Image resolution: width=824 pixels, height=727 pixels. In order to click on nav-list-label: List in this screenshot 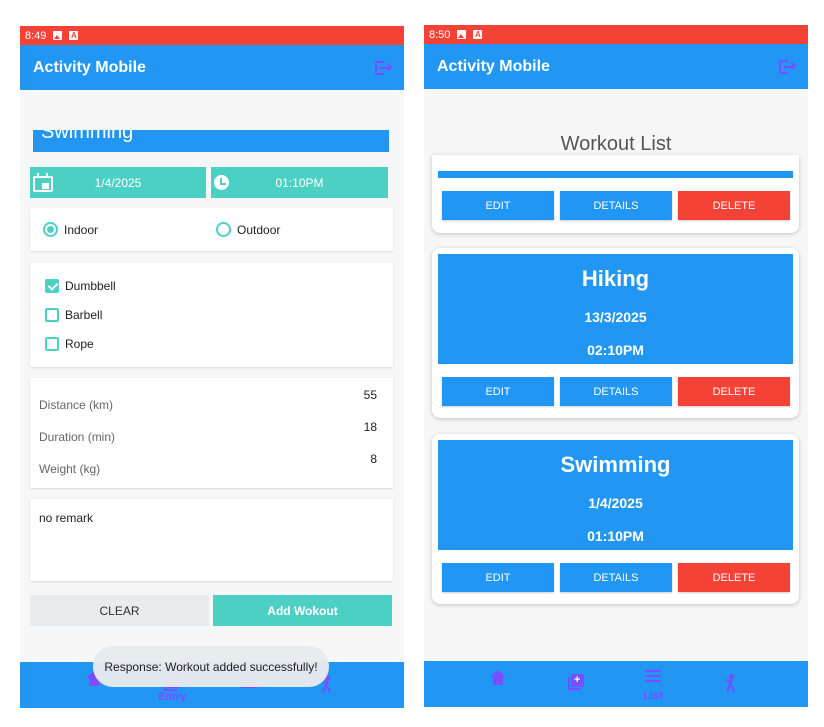, I will do `click(653, 696)`.